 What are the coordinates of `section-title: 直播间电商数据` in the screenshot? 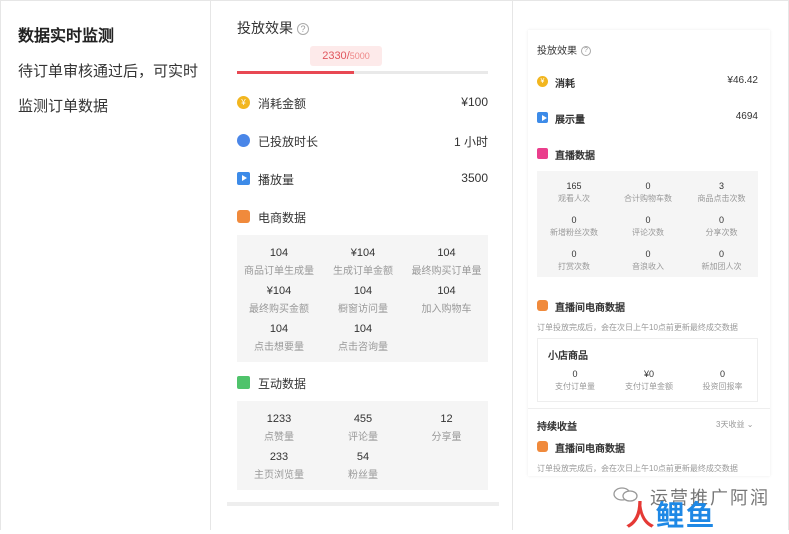 It's located at (590, 449).